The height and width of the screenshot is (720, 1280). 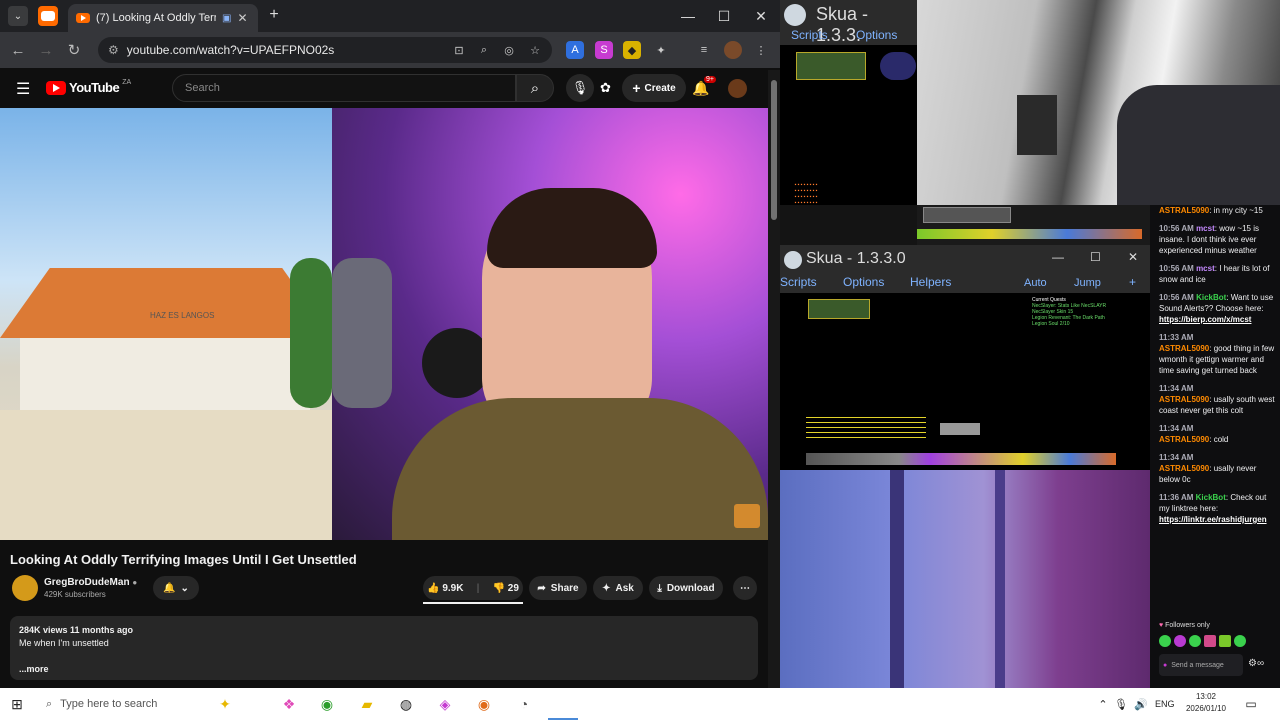 I want to click on game-player-hud, so click(x=831, y=66).